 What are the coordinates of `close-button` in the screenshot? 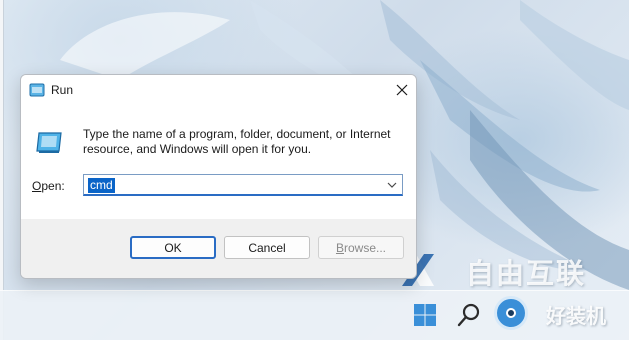 It's located at (401, 90).